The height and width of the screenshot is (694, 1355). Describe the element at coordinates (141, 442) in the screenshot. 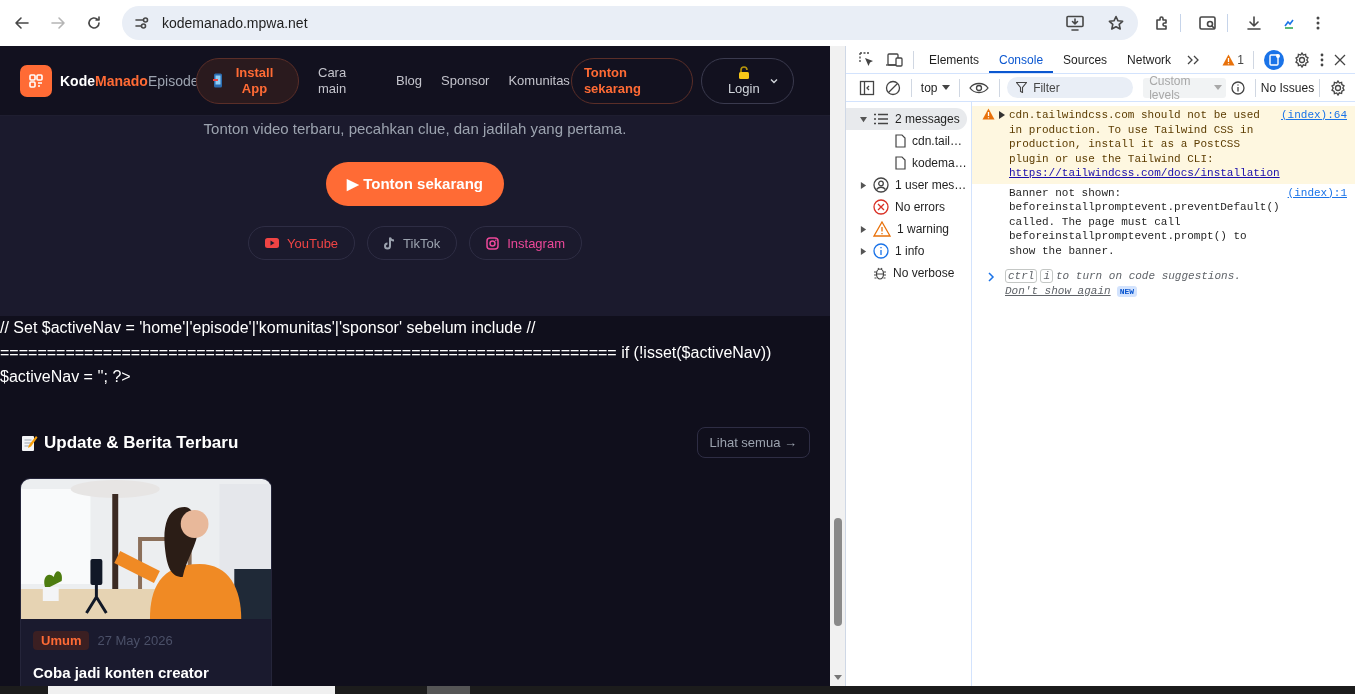

I see `section-title: Update & Berita Terbaru` at that location.